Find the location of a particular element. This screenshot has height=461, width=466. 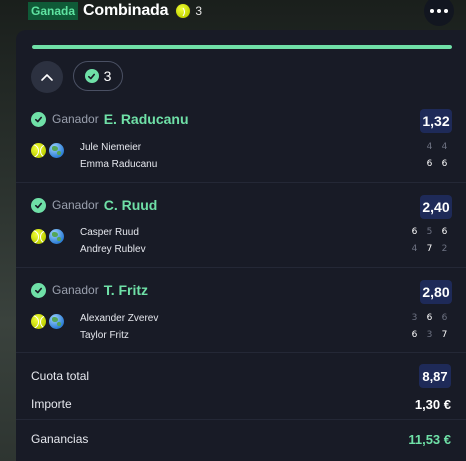

set-score: 5 is located at coordinates (429, 232).